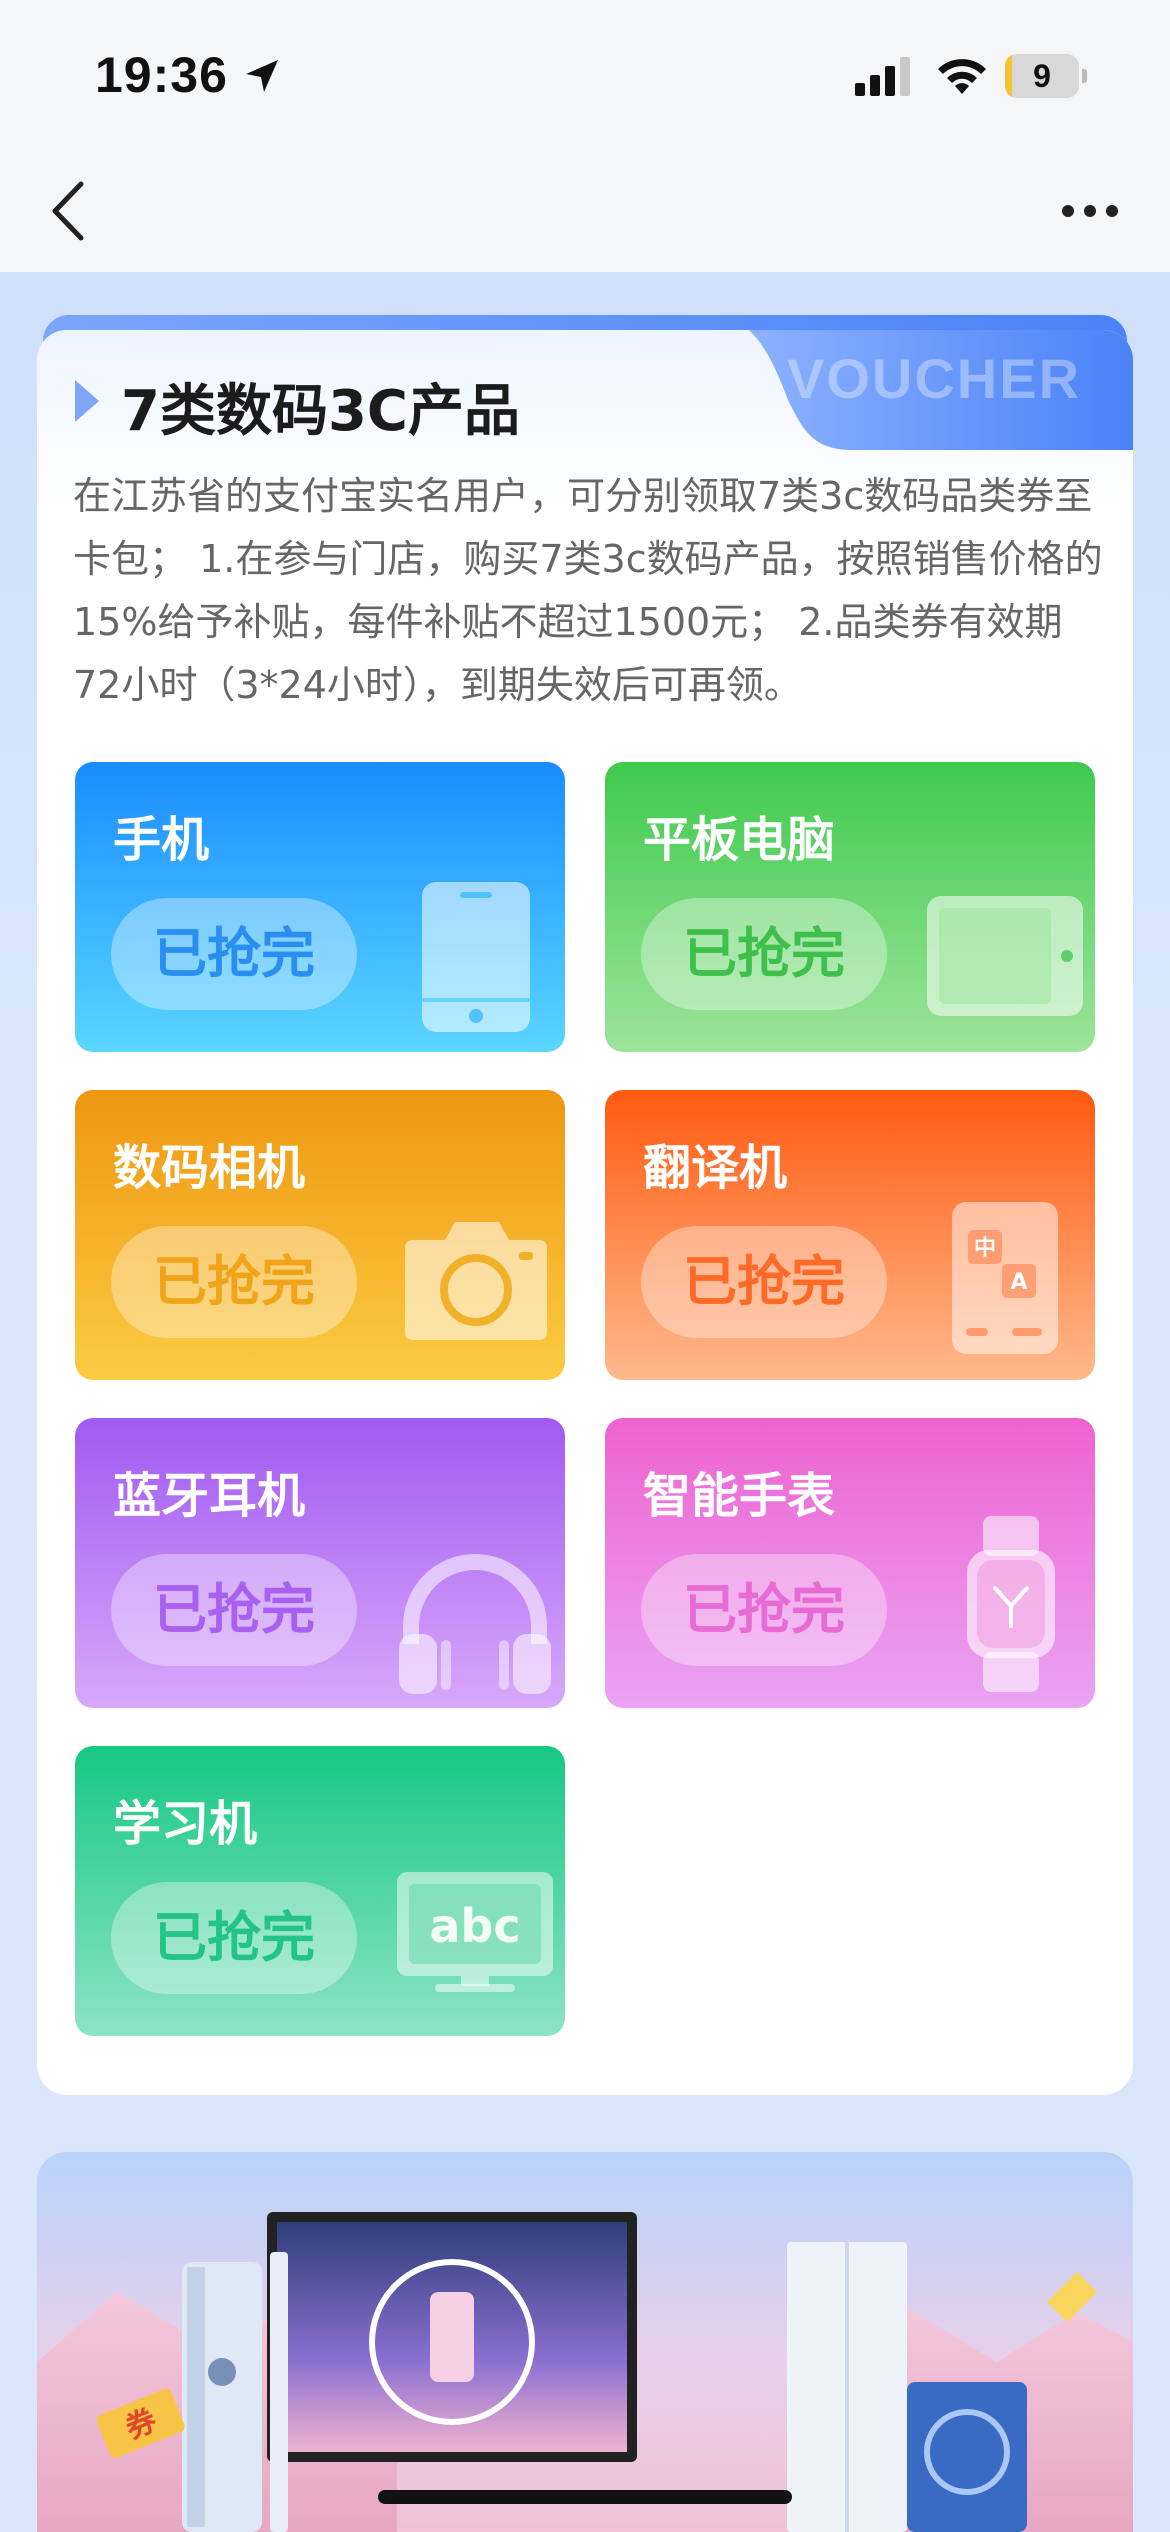 Image resolution: width=1170 pixels, height=2532 pixels. I want to click on phone-icon, so click(476, 957).